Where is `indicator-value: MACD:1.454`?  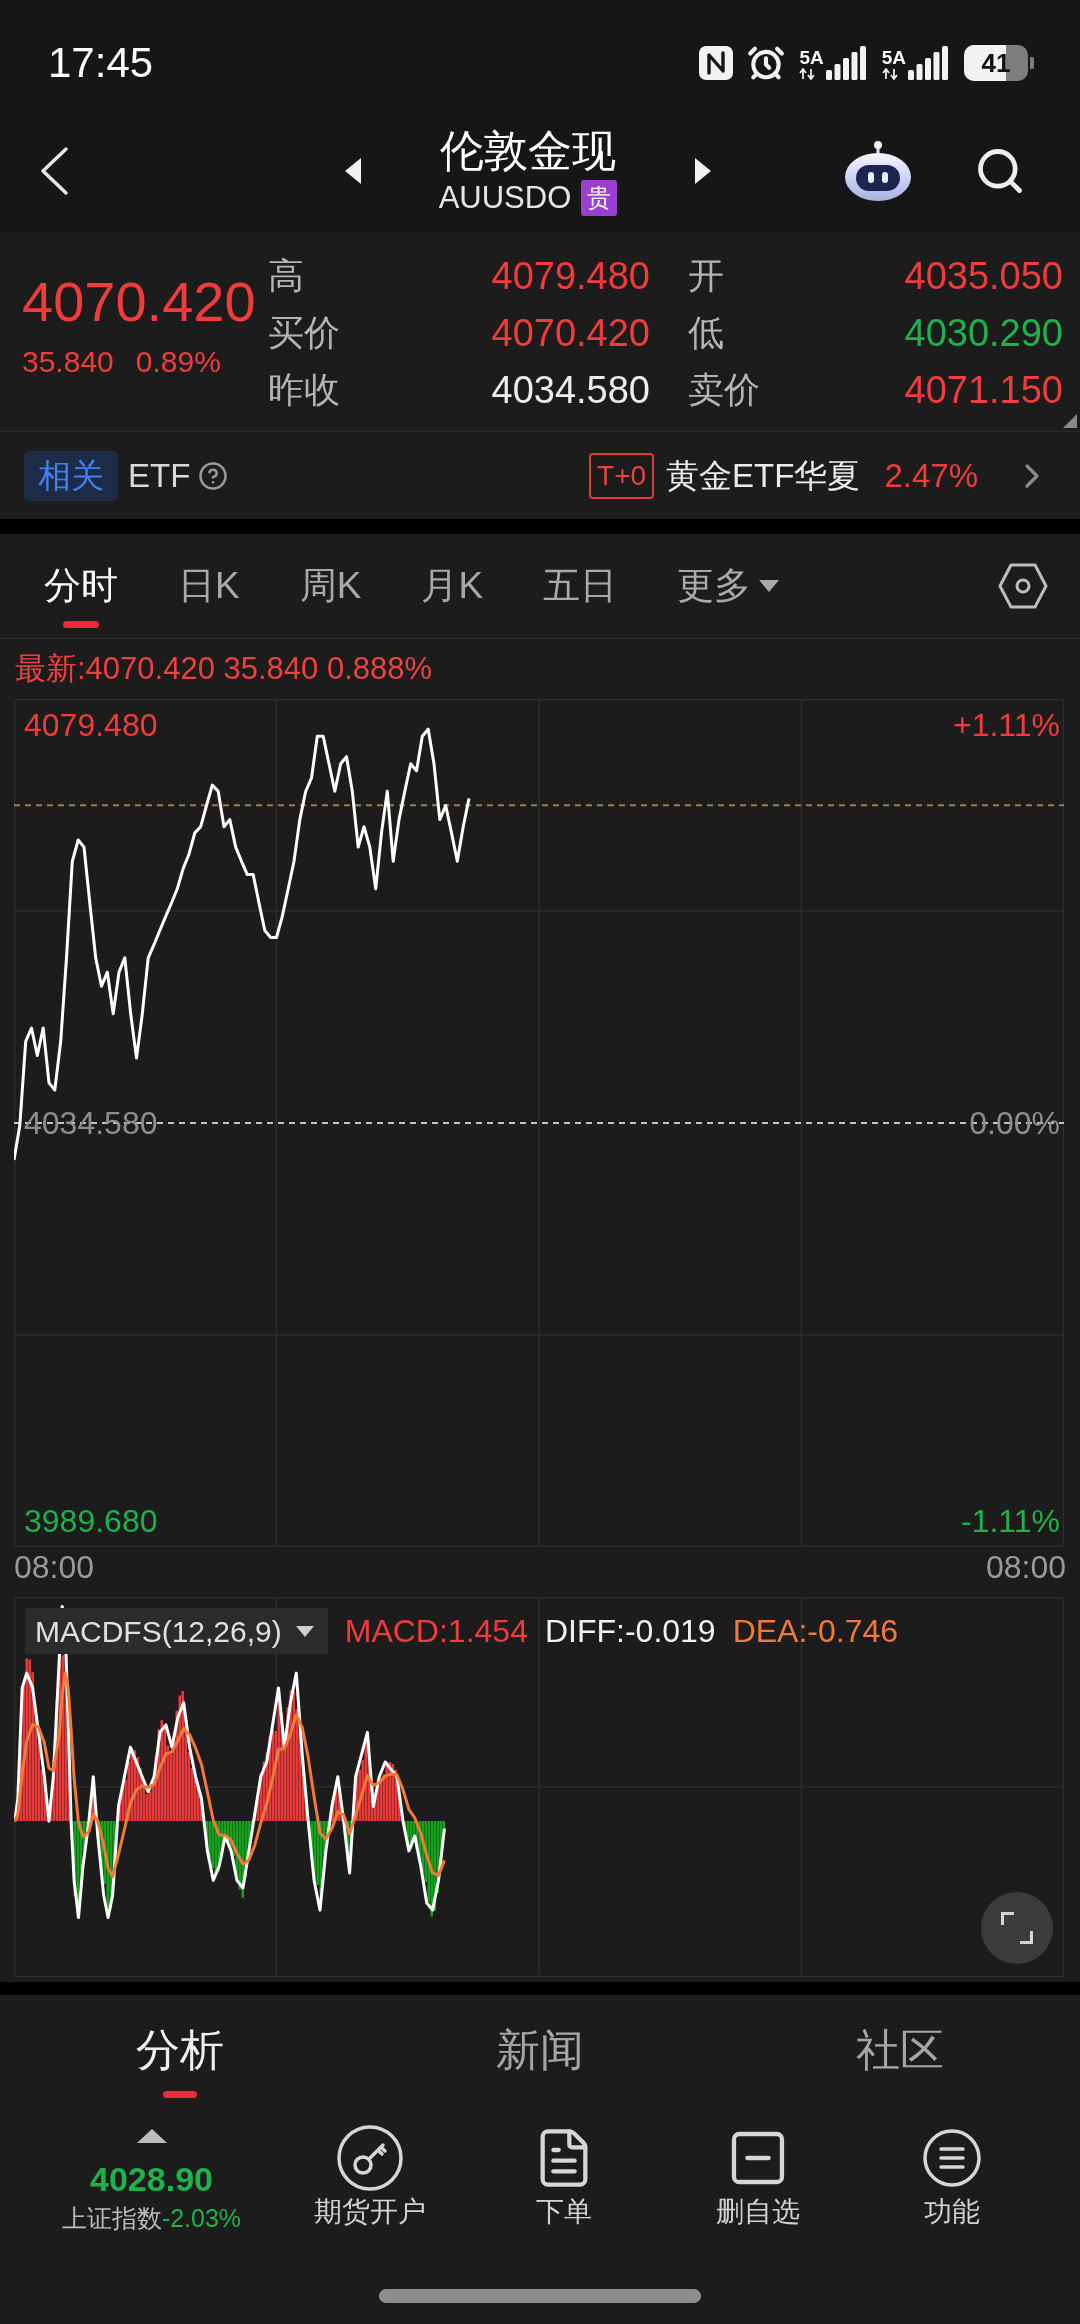
indicator-value: MACD:1.454 is located at coordinates (436, 1631).